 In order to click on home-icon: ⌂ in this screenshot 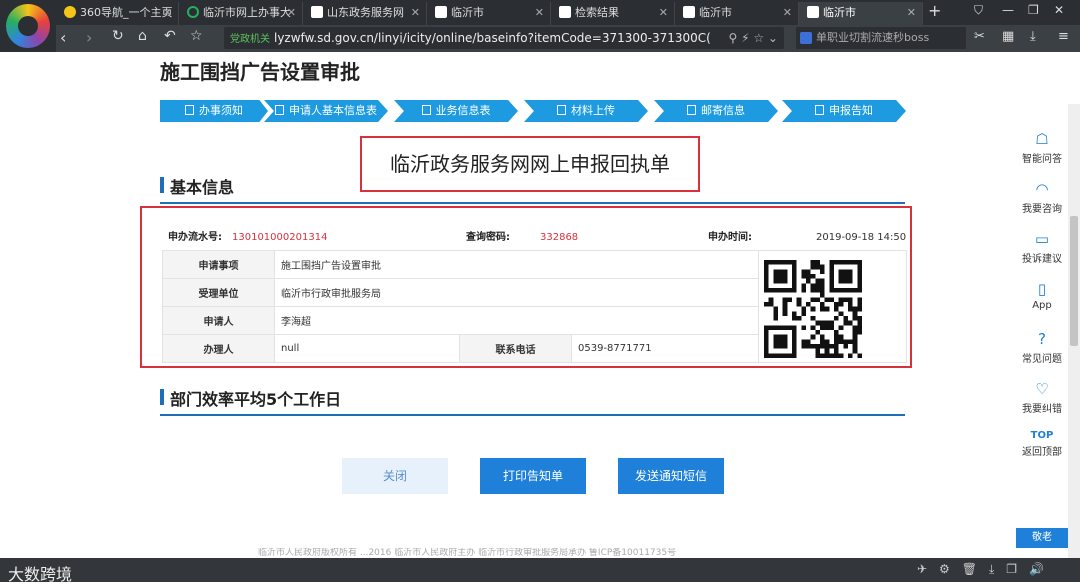, I will do `click(142, 36)`.